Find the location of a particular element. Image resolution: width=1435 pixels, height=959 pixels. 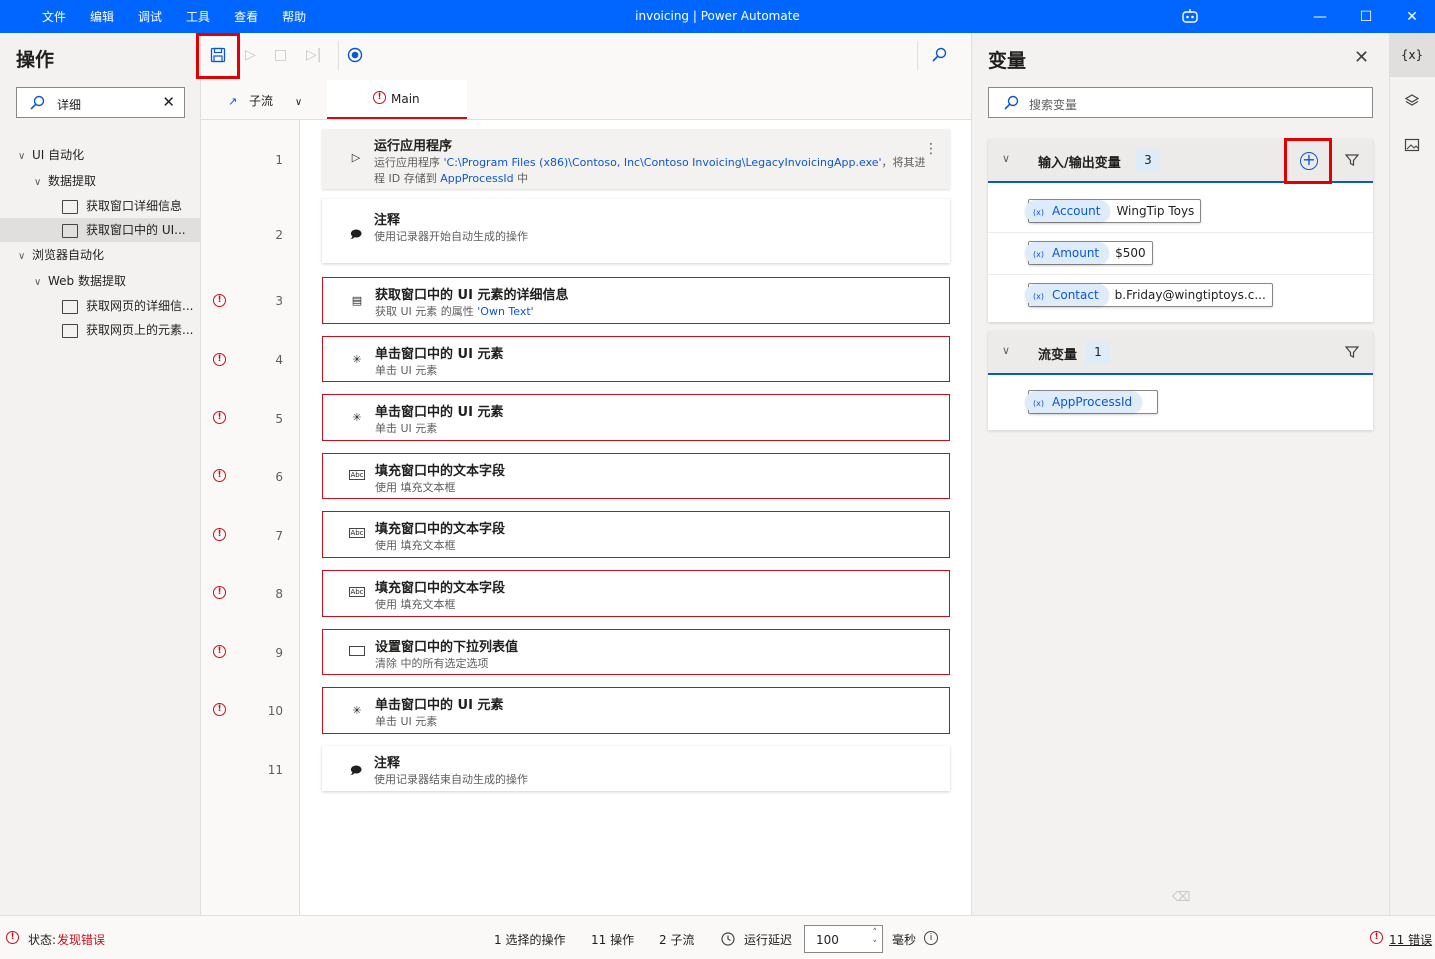

find-icon is located at coordinates (939, 55).